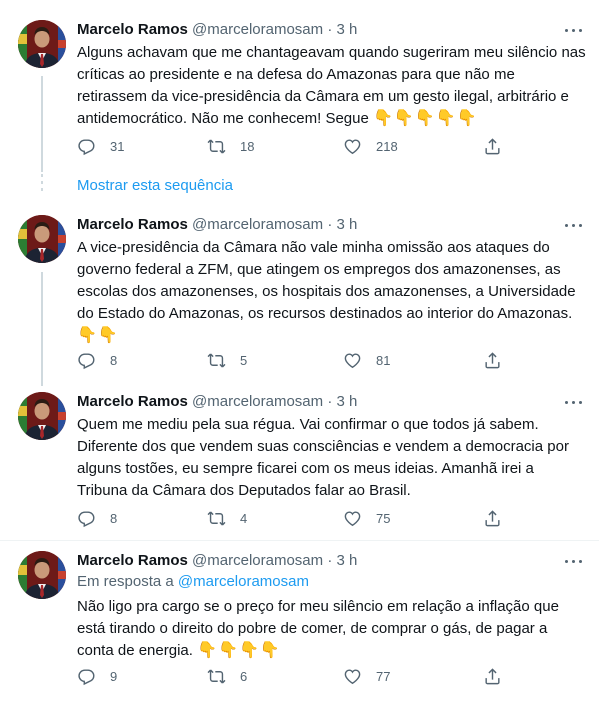 The height and width of the screenshot is (701, 599). Describe the element at coordinates (425, 118) in the screenshot. I see `pointing-down-emojis: 👇👇👇👇👇` at that location.